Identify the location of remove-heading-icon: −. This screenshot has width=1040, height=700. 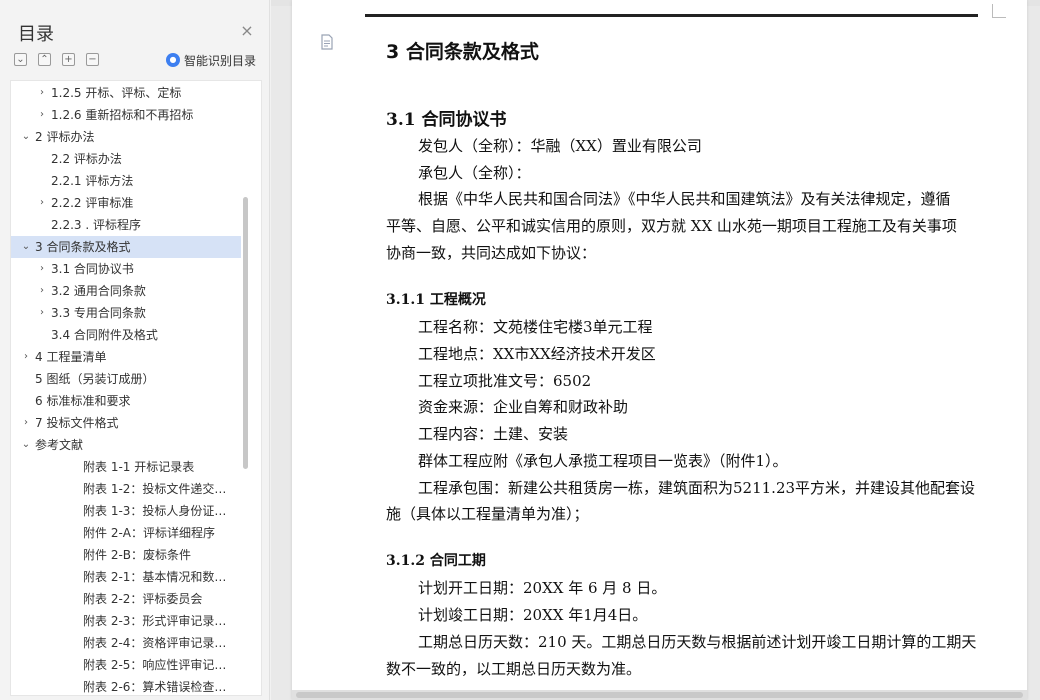
(92, 59).